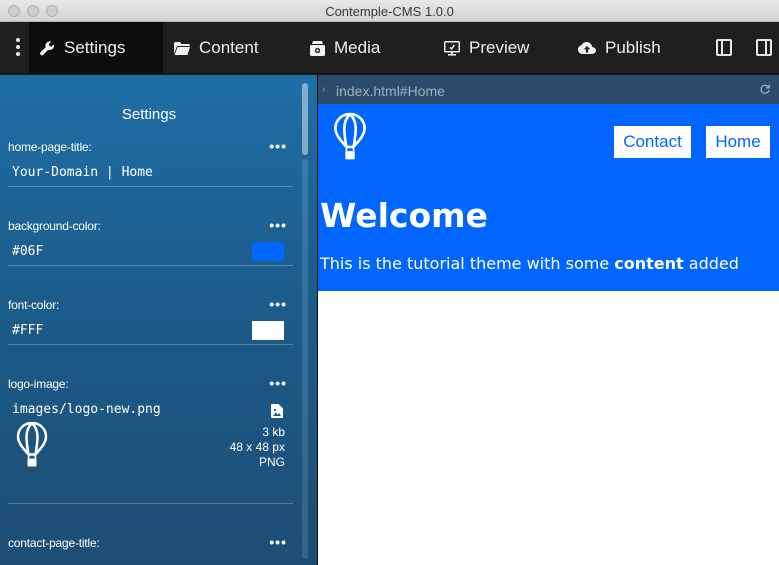 The width and height of the screenshot is (779, 565). I want to click on tab-settings-label: Settings, so click(95, 47).